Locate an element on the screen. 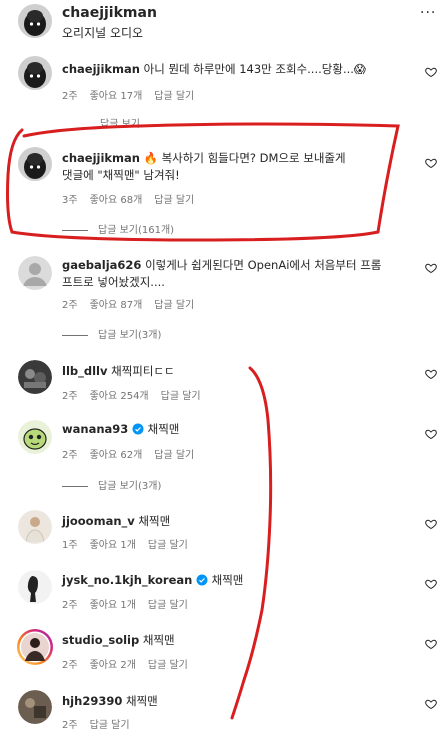 This screenshot has width=446, height=736. comment-meta: 3주 좋아요 68개 답글 달기 is located at coordinates (134, 198).